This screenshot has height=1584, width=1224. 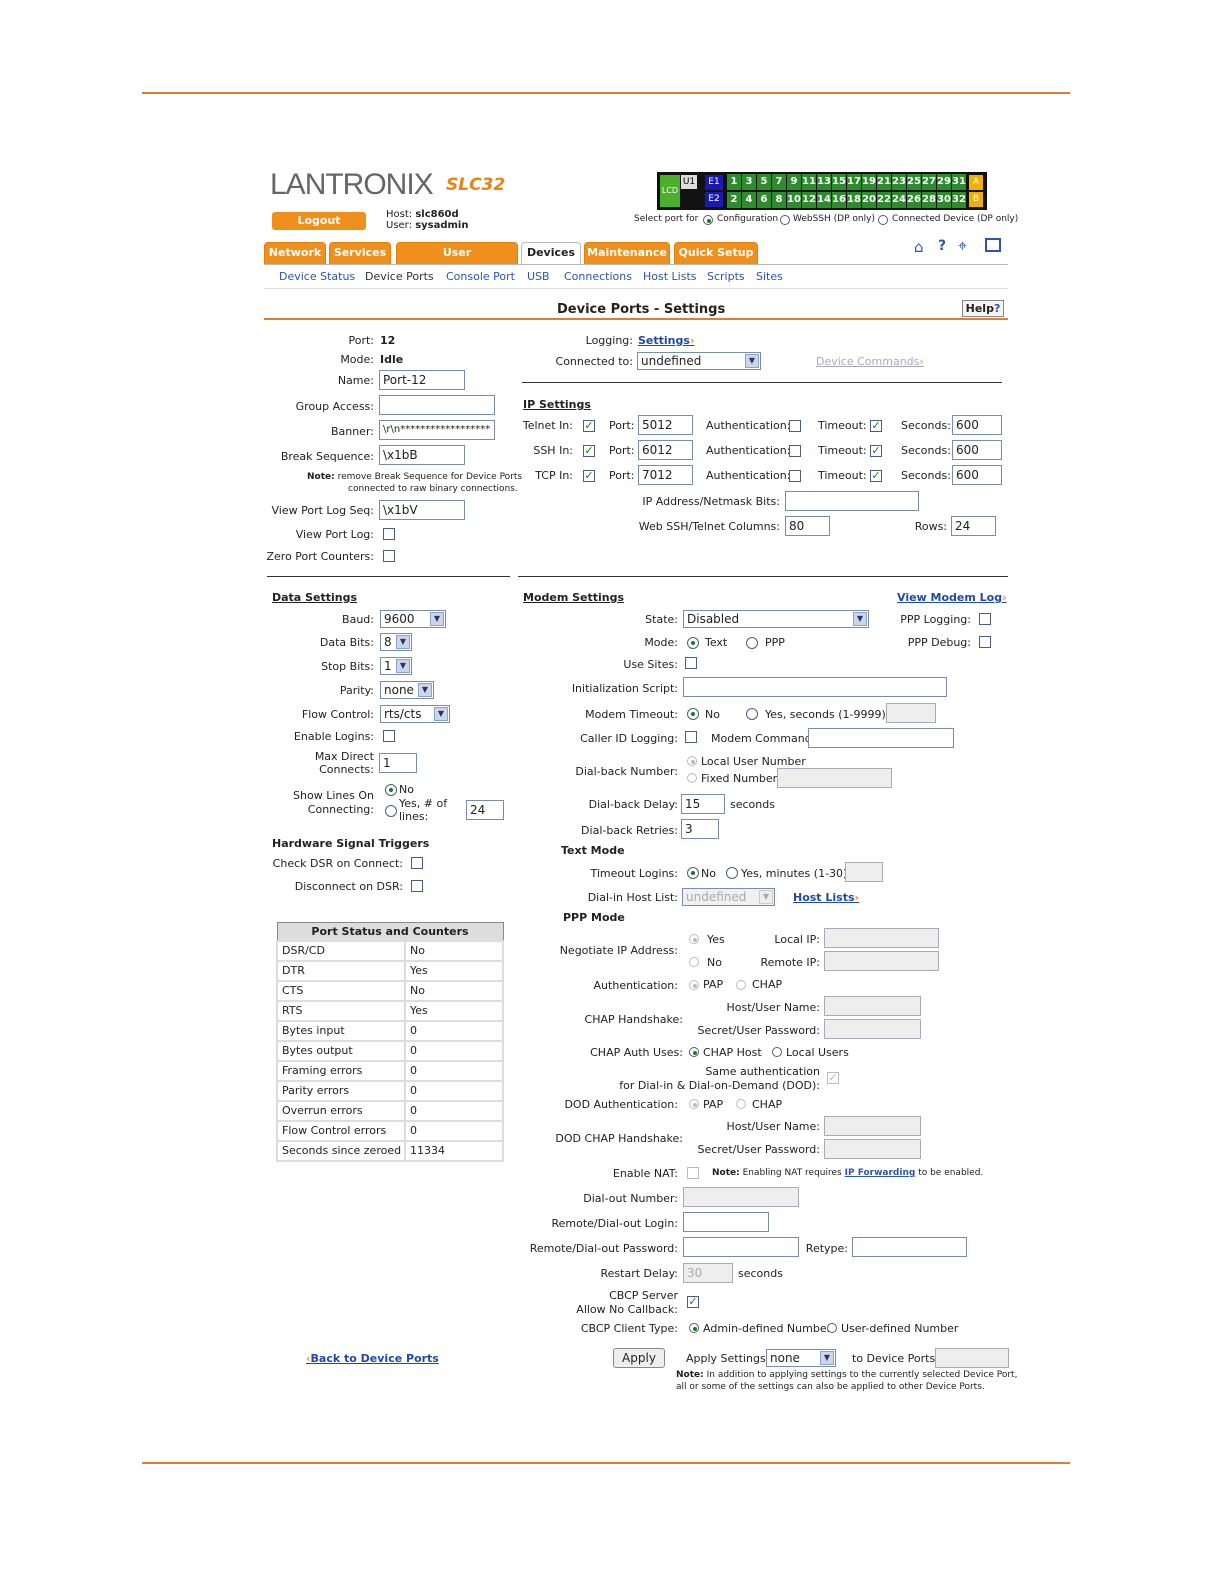 I want to click on to-device-ports-input, so click(x=972, y=1358).